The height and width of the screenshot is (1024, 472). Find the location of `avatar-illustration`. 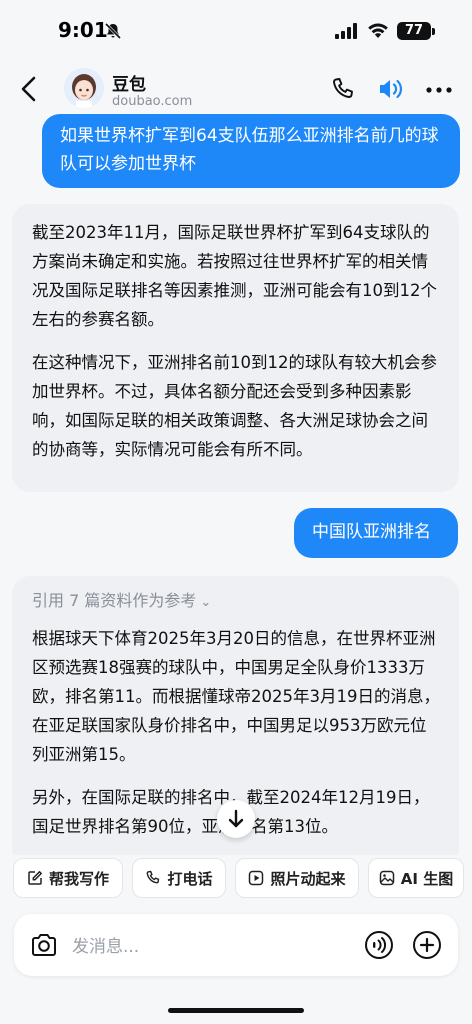

avatar-illustration is located at coordinates (84, 88).